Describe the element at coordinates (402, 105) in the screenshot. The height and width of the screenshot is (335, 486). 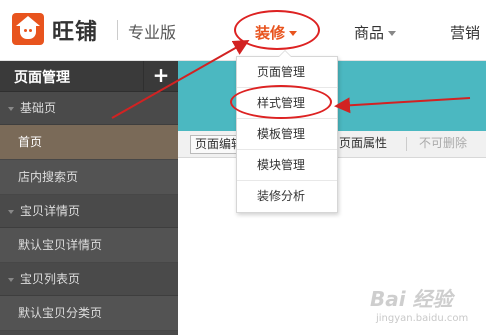
I see `annotation-arrow-to-style` at that location.